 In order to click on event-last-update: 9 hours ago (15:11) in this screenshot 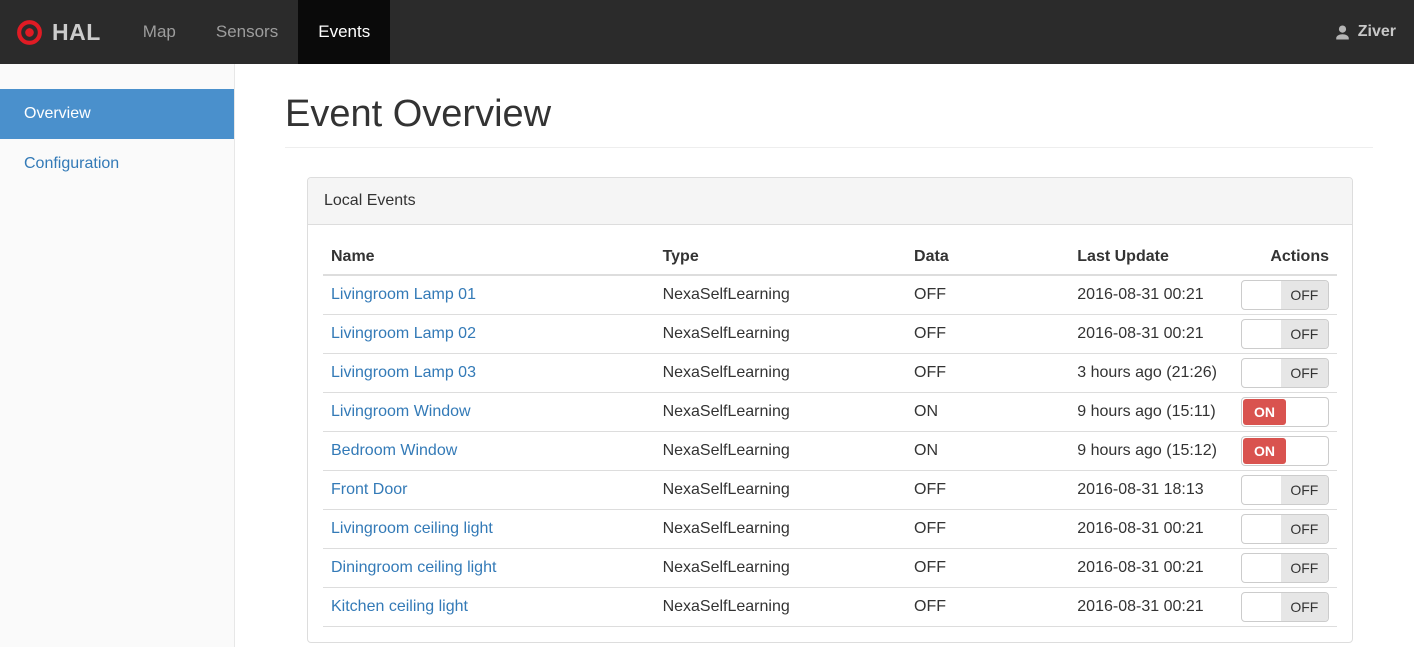, I will do `click(1149, 411)`.